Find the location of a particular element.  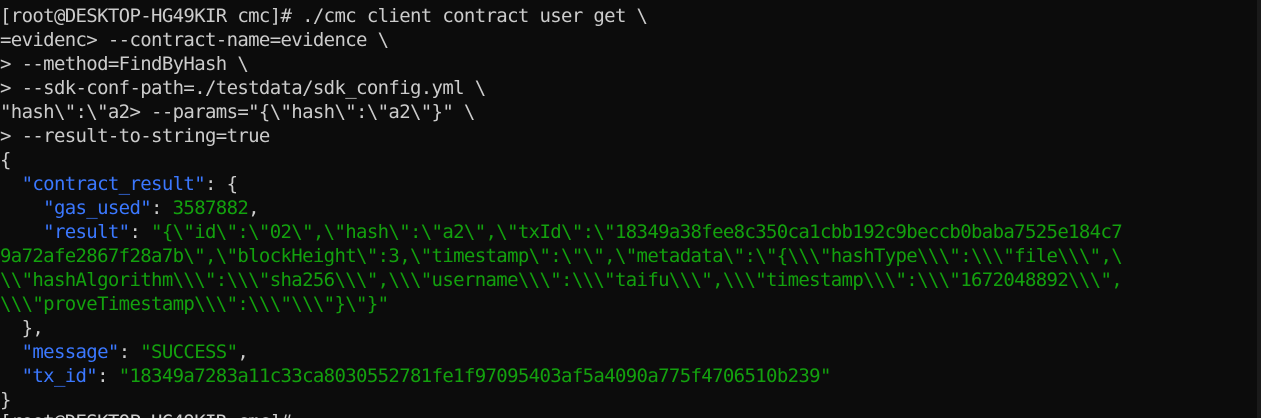

command-line-2: =evidenc> --contract-name=evidence \ is located at coordinates (194, 40).